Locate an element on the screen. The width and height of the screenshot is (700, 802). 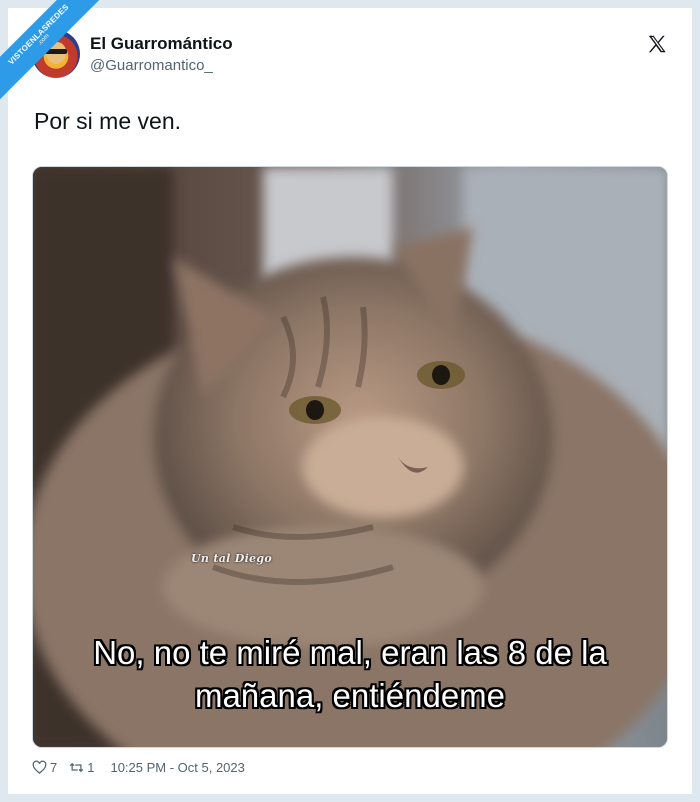
tweet-footer: 7 1 10:25 PM - Oct 5, 2023 is located at coordinates (138, 767).